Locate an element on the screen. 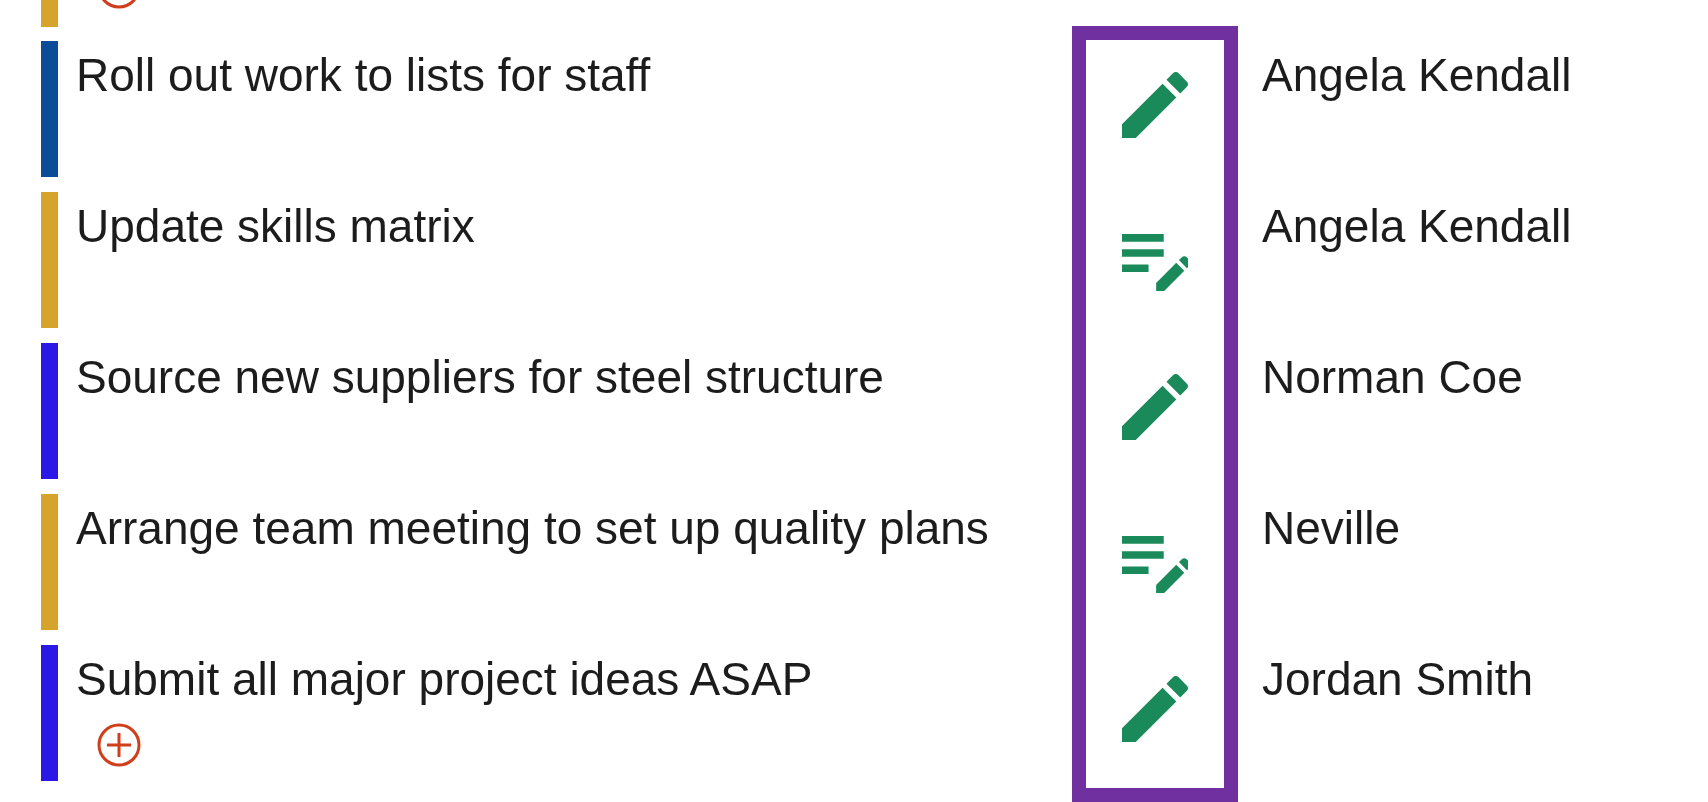  task-title: Source new suppliers for steel structure is located at coordinates (480, 377).